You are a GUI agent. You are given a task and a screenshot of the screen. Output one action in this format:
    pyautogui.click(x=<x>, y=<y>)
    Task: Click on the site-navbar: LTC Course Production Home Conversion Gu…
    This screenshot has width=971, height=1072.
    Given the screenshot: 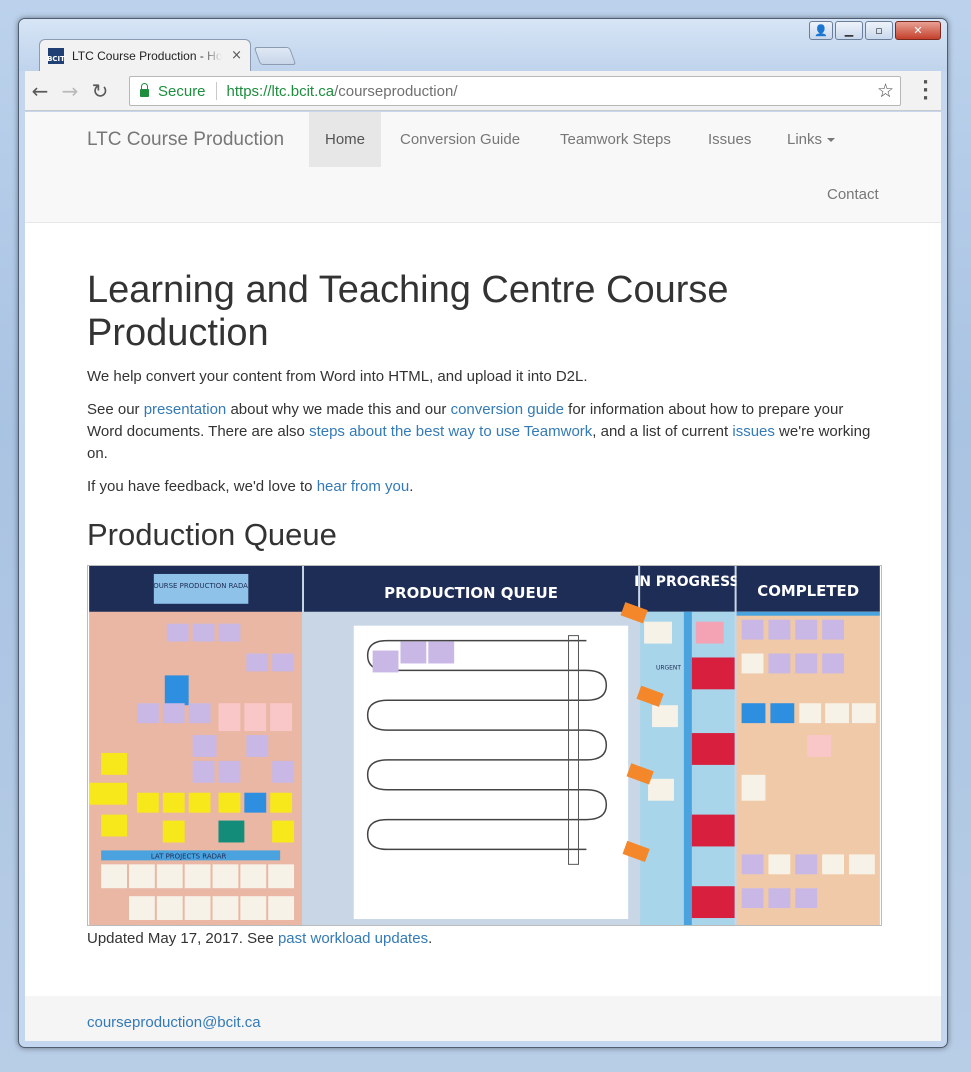 What is the action you would take?
    pyautogui.click(x=483, y=167)
    